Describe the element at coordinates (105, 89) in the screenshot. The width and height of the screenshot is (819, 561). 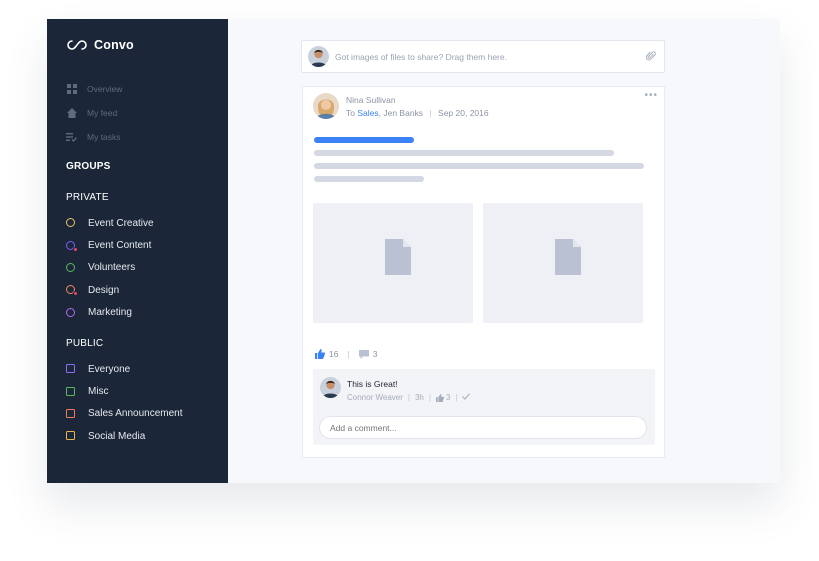
I see `nav-label: Overview` at that location.